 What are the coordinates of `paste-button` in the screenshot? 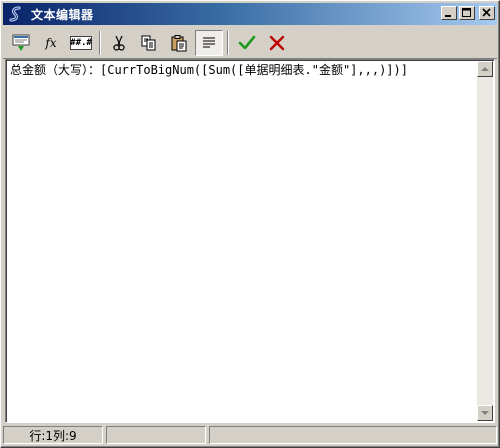 It's located at (179, 43).